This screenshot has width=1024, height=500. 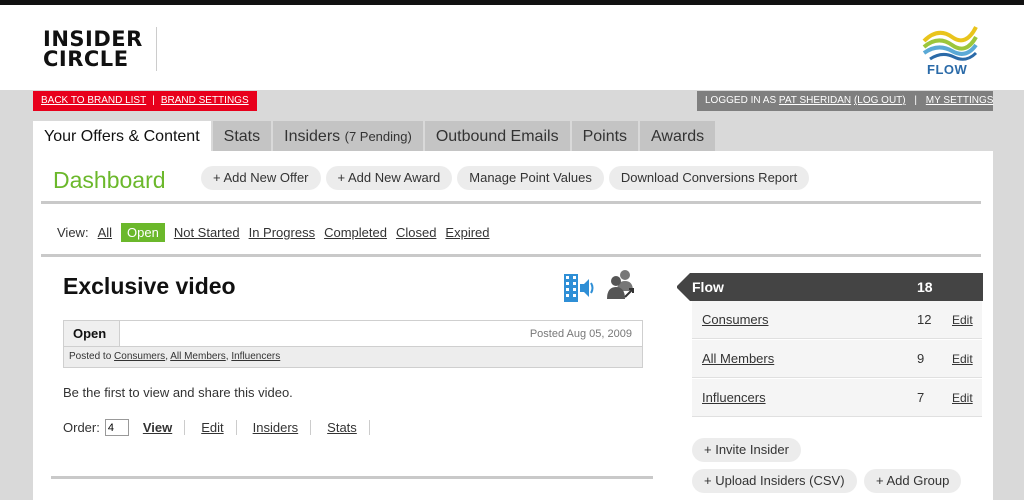 I want to click on logged-in-label: LOGGED IN AS, so click(x=741, y=100).